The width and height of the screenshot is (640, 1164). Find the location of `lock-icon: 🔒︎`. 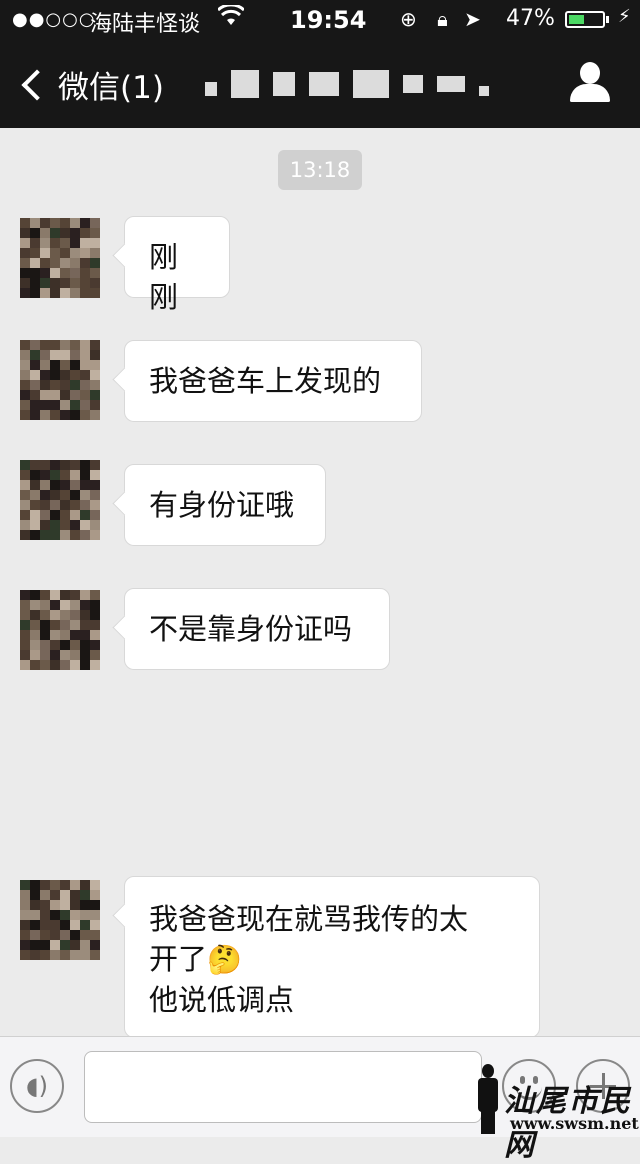

lock-icon: 🔒︎ is located at coordinates (442, 19).